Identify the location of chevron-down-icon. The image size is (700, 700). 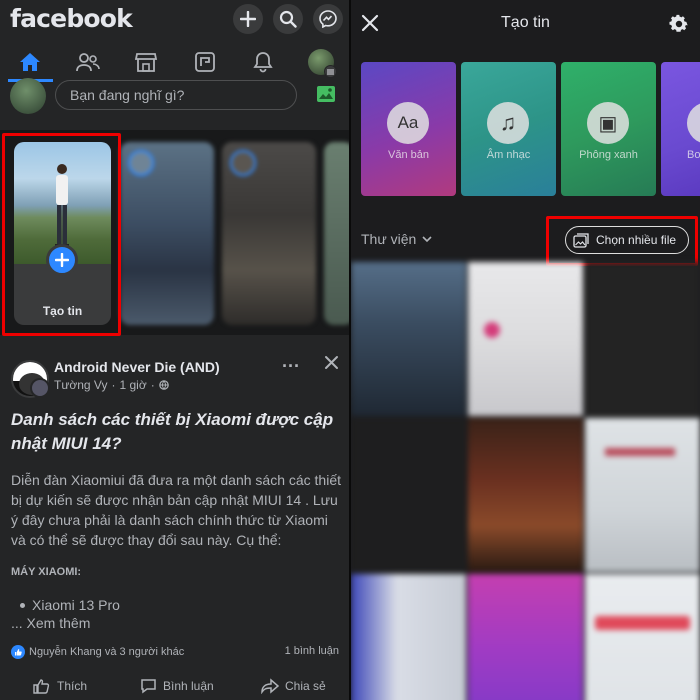
(427, 238).